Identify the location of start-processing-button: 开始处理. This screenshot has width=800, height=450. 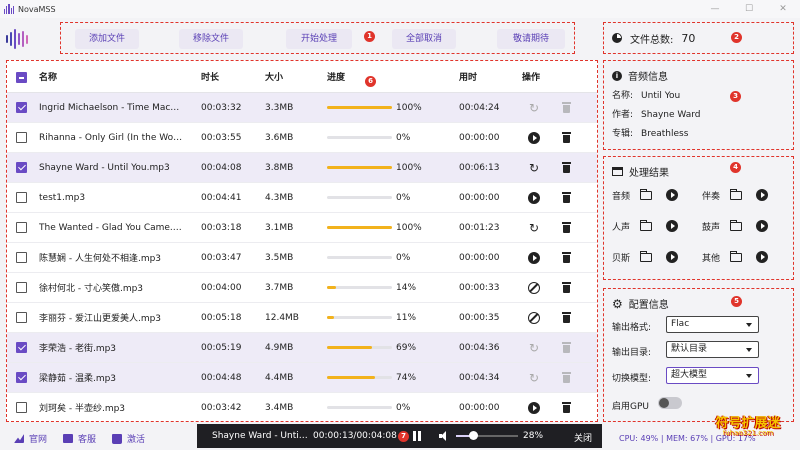
(319, 39).